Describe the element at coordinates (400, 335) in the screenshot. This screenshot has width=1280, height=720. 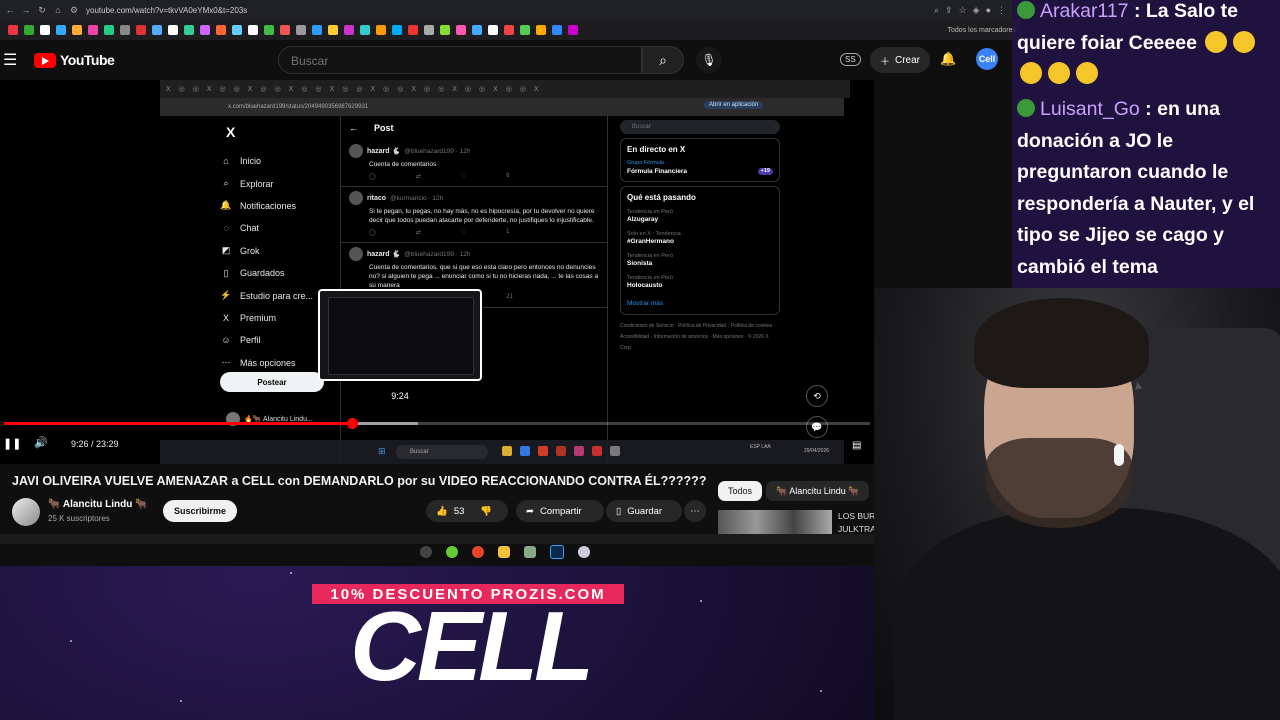
I see `seek-preview-thumbnail` at that location.